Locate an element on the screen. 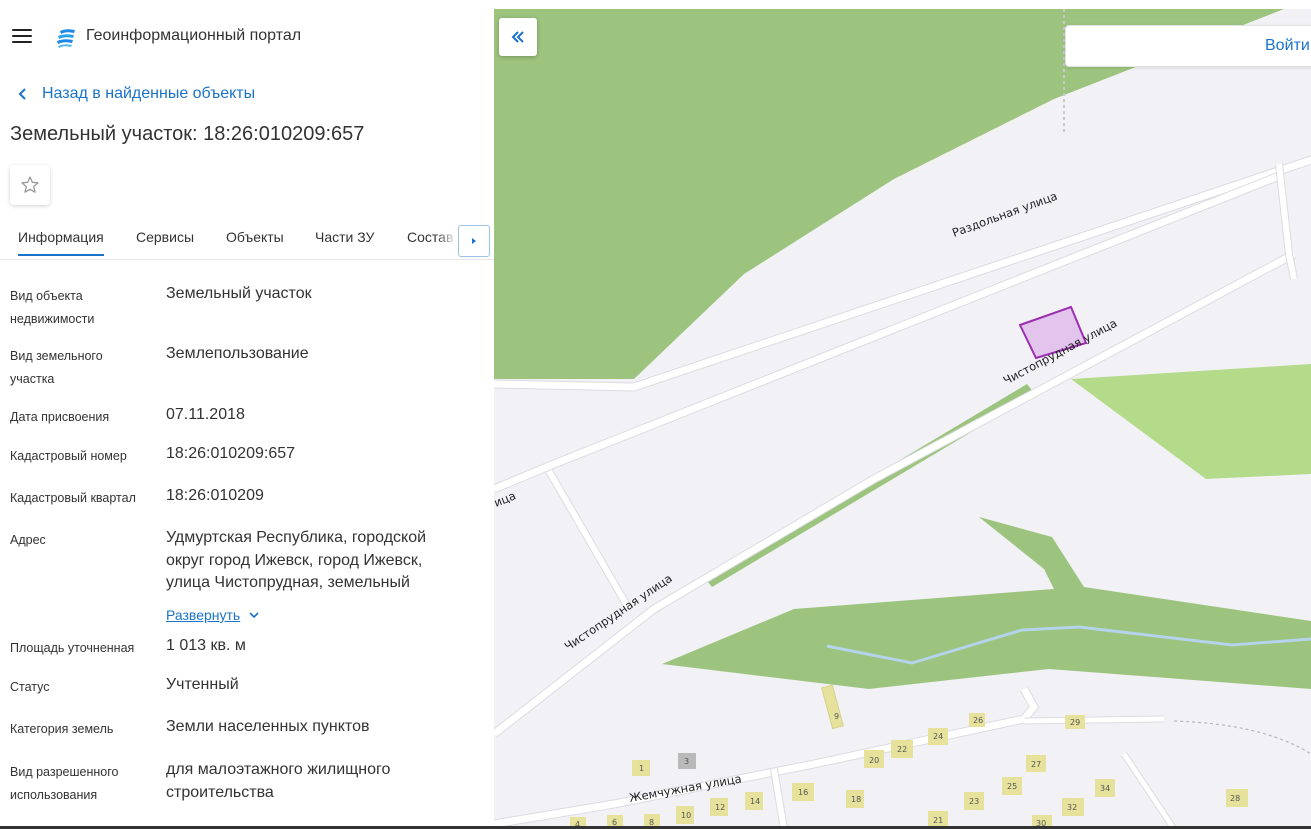  collapse-panel-button is located at coordinates (518, 37).